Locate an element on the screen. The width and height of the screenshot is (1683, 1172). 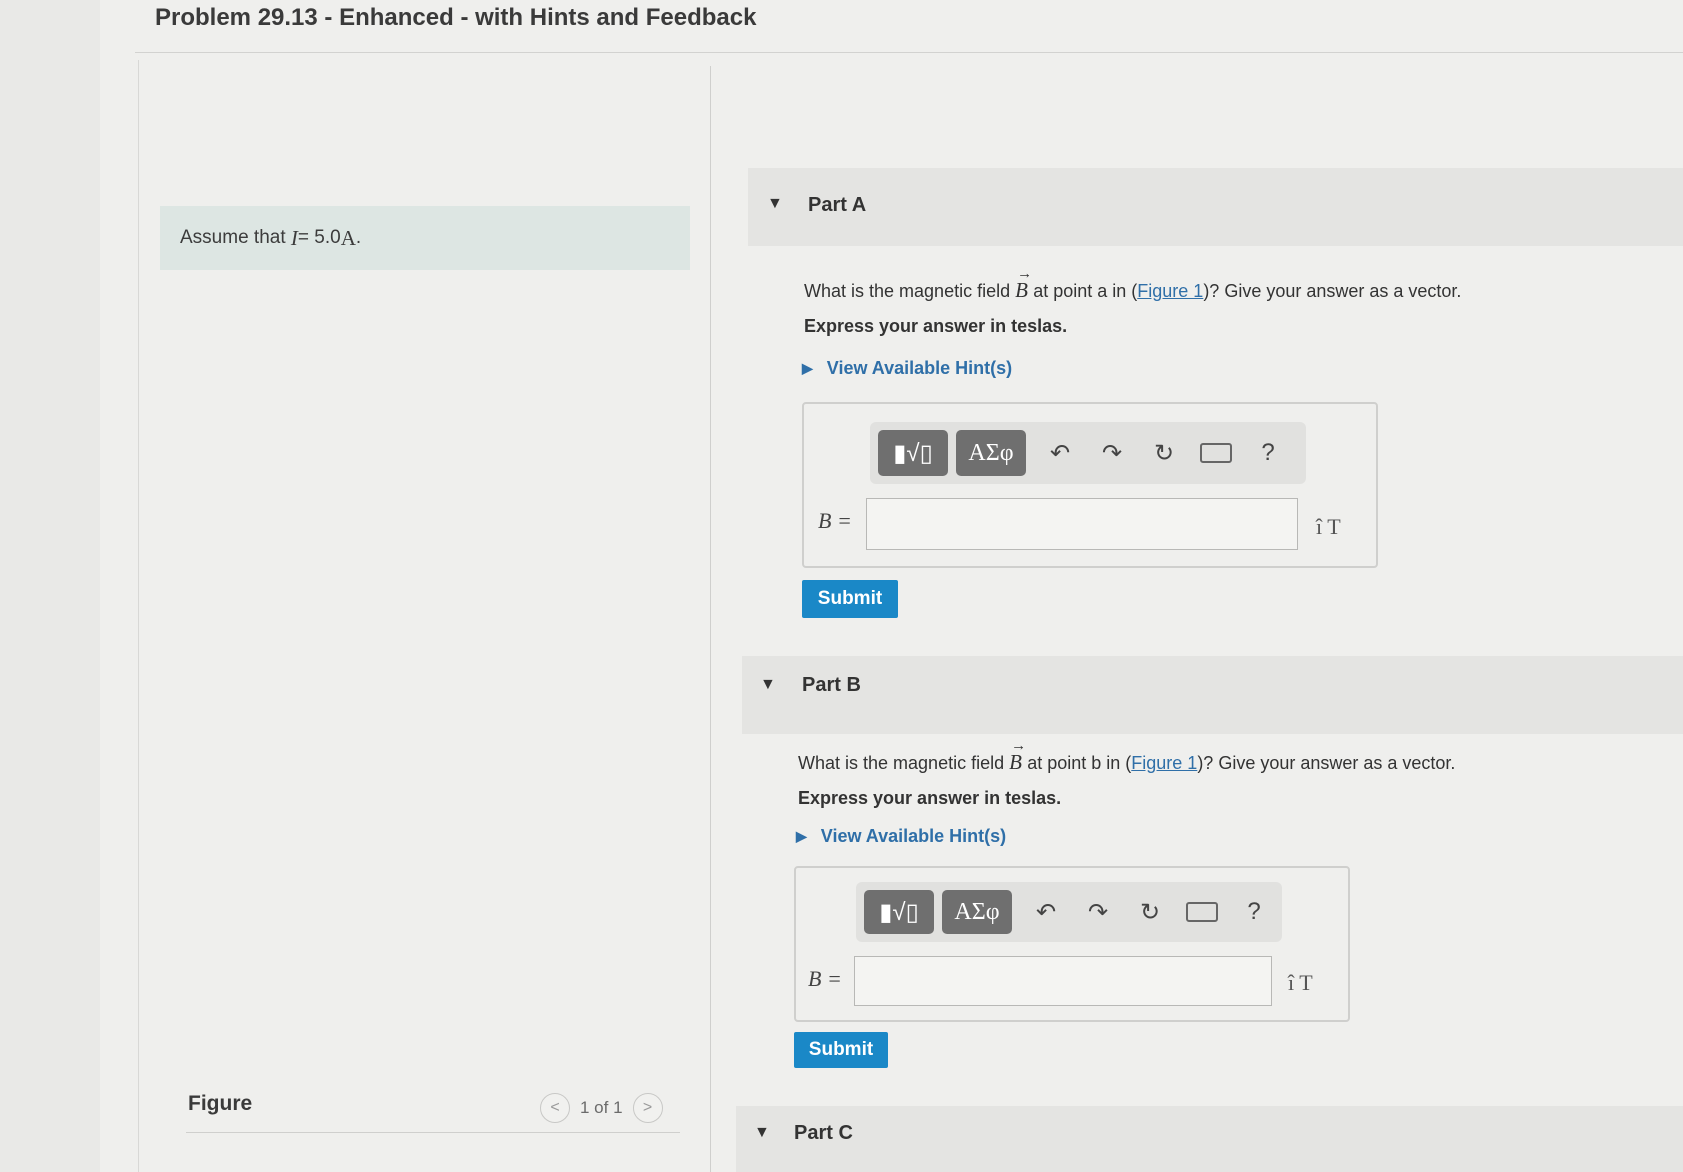
question-text-mid: at point b in ( is located at coordinates (1079, 763).